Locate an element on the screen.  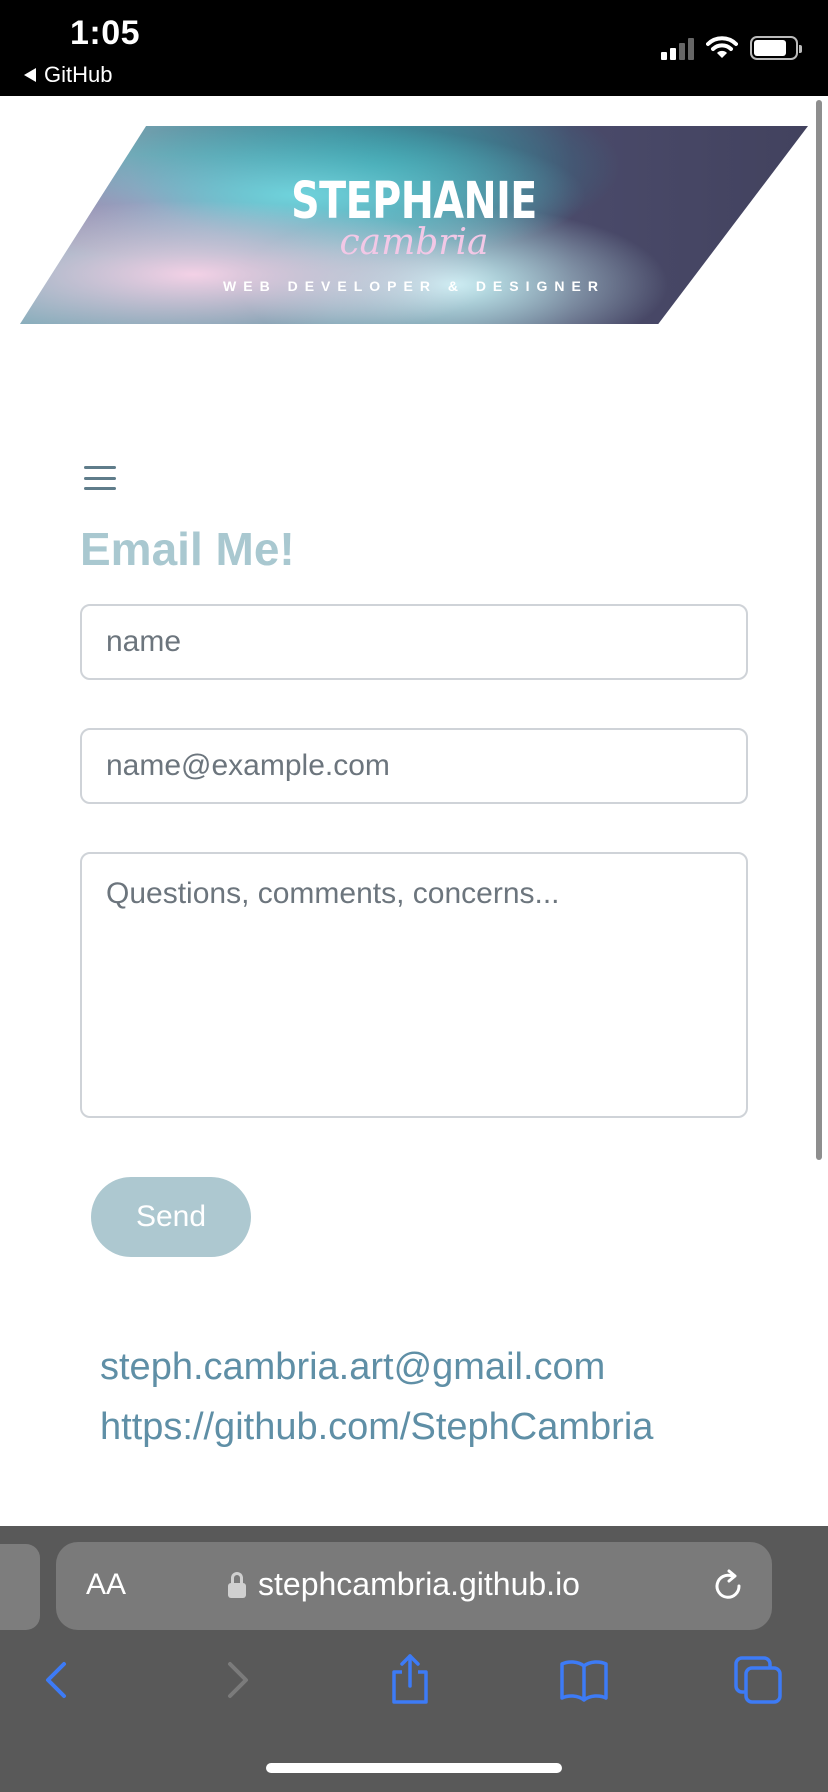
tabs-icon is located at coordinates (758, 1680).